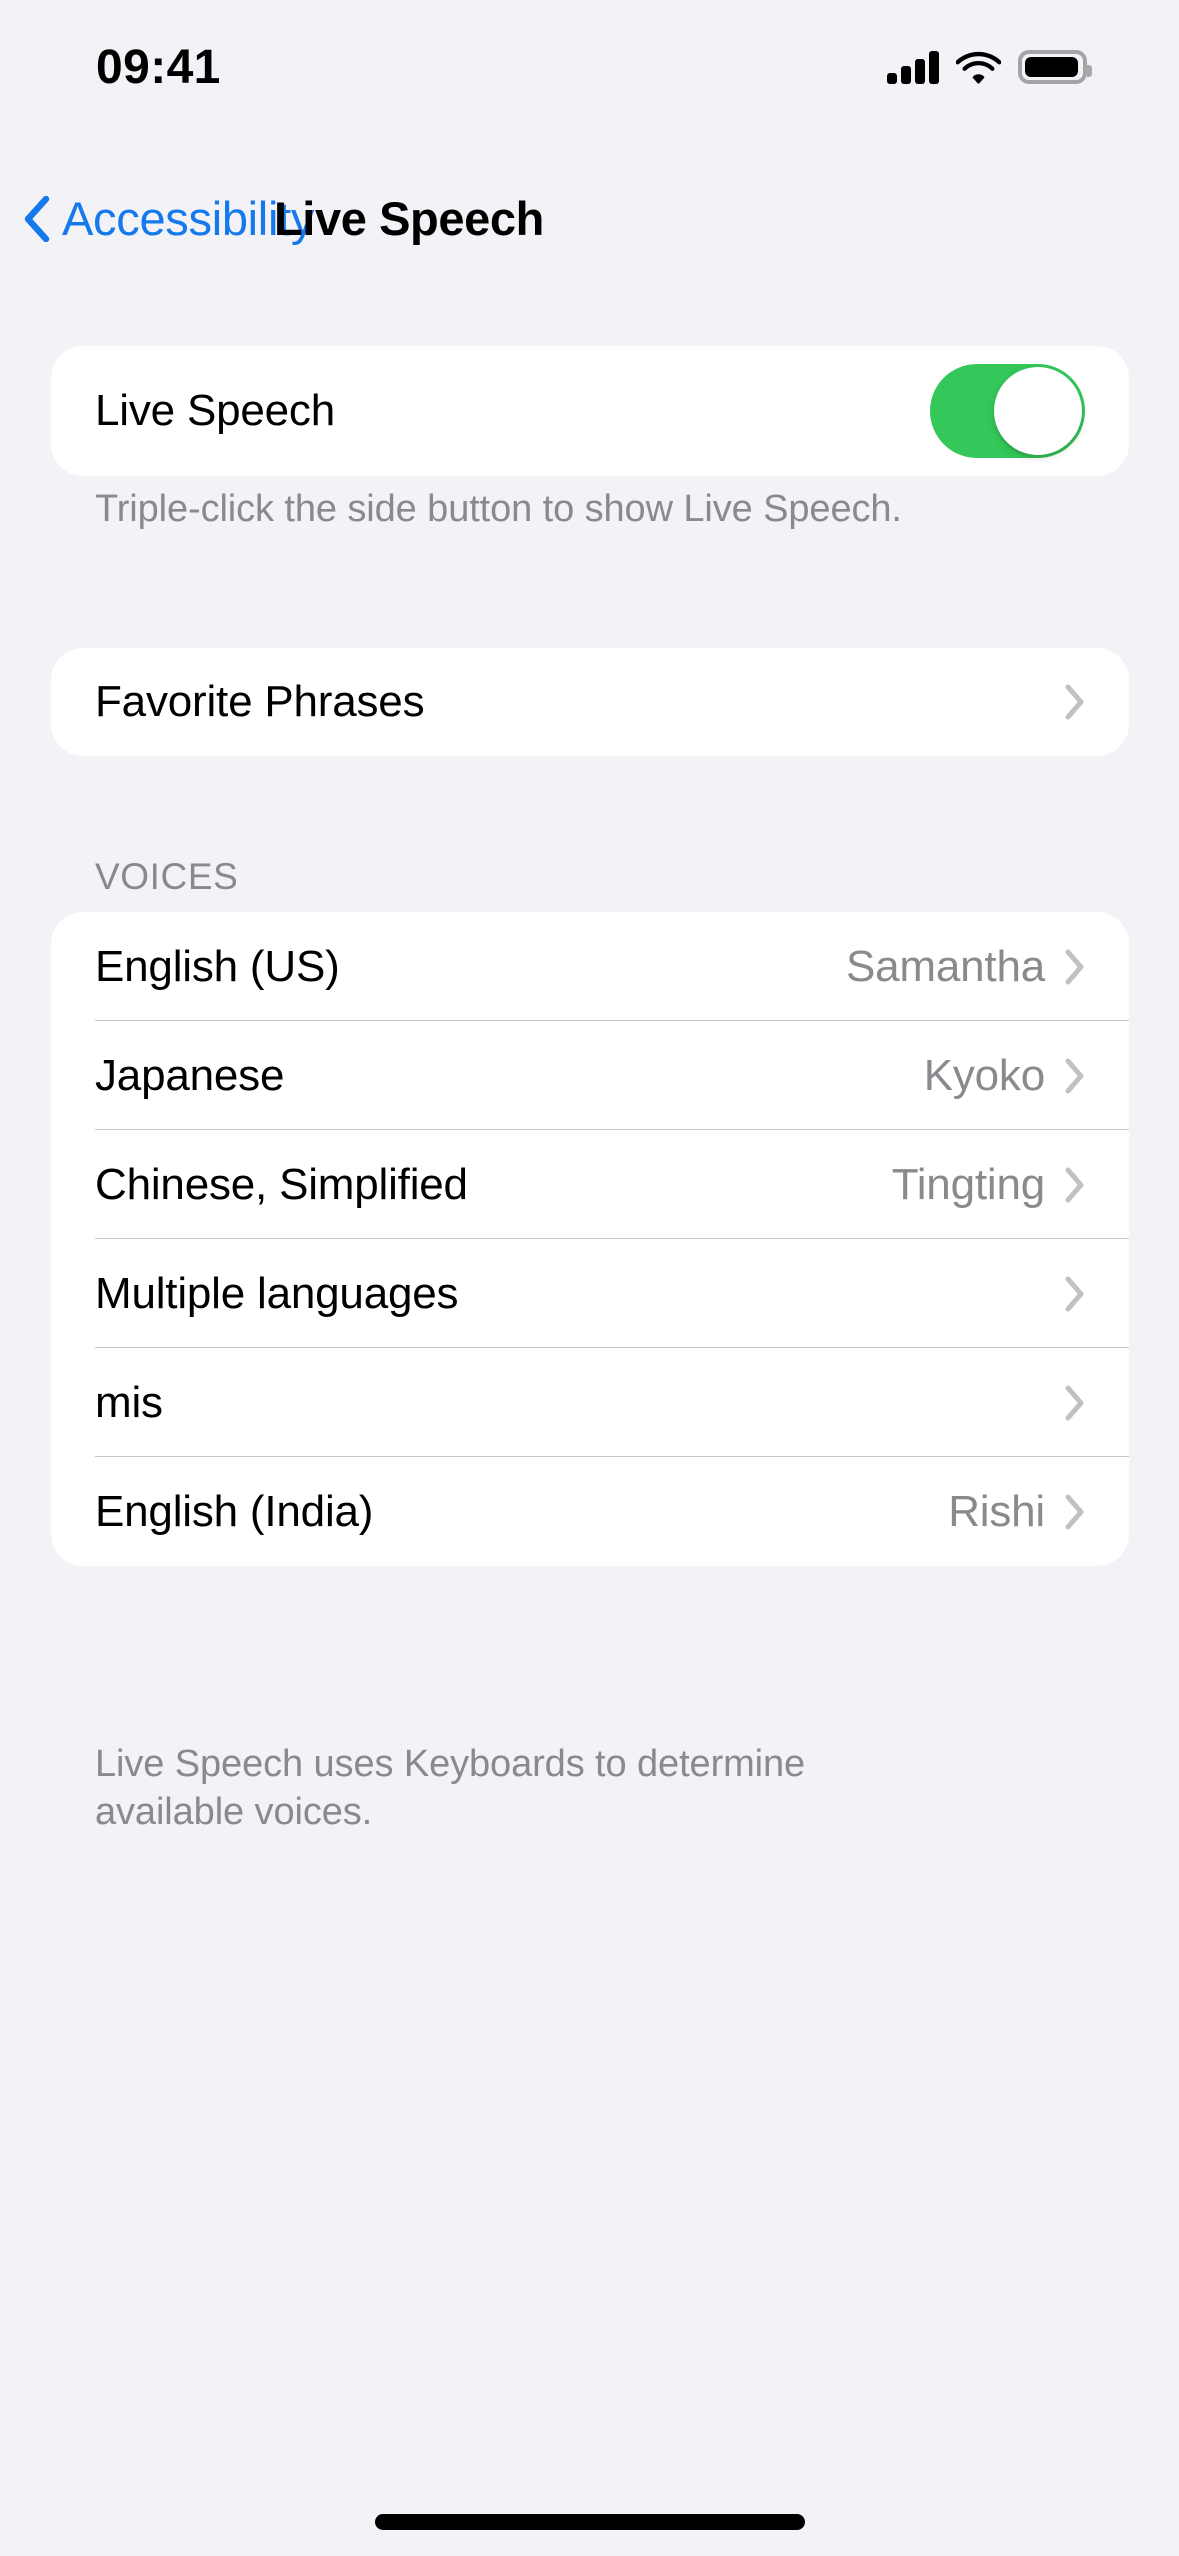 This screenshot has height=2556, width=1179. What do you see at coordinates (277, 1293) in the screenshot?
I see `row-label: Multiple languages` at bounding box center [277, 1293].